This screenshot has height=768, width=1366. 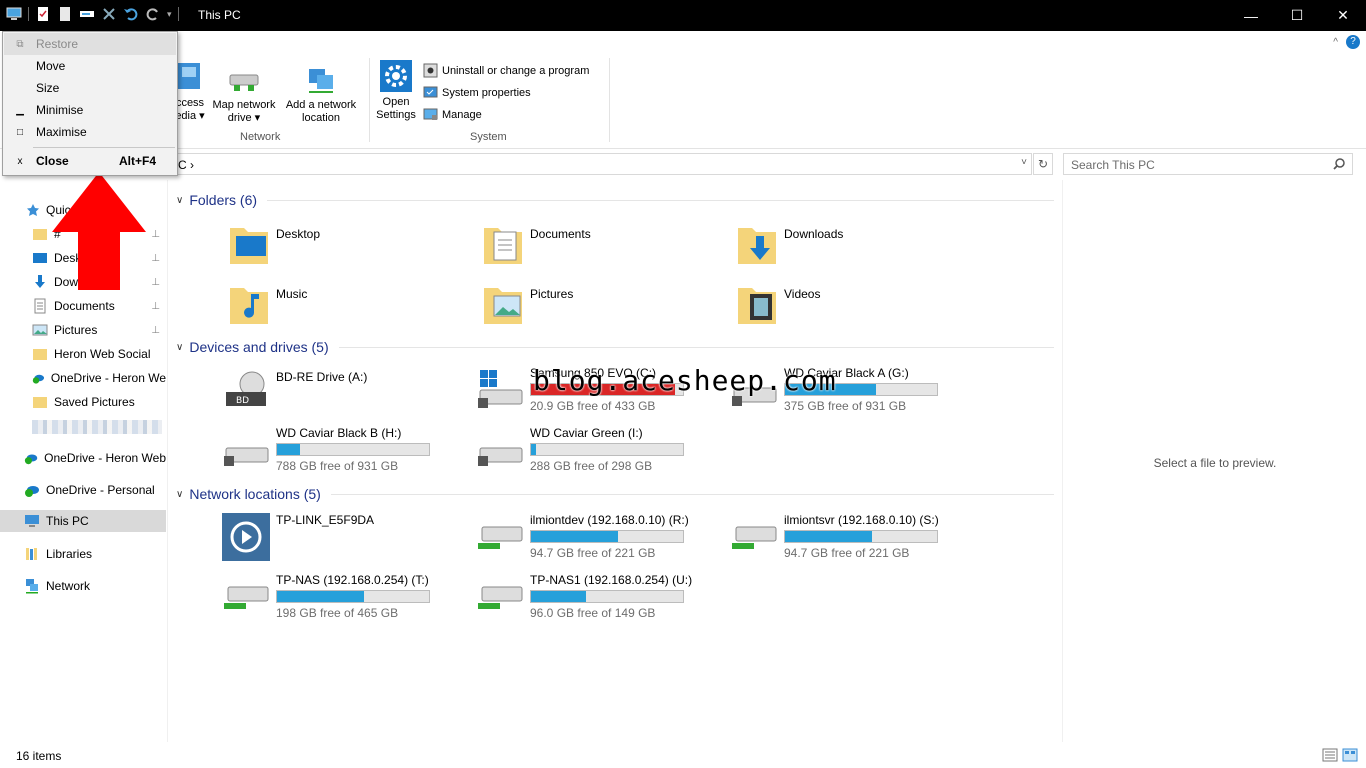 What do you see at coordinates (244, 96) in the screenshot?
I see `map-network-drive-button: Map network drive ▾` at bounding box center [244, 96].